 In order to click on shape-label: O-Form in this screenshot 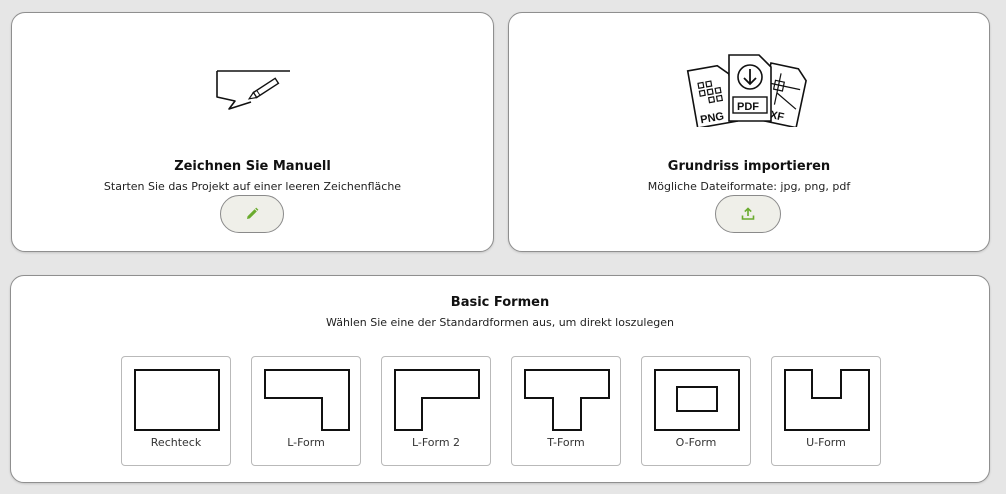, I will do `click(696, 442)`.